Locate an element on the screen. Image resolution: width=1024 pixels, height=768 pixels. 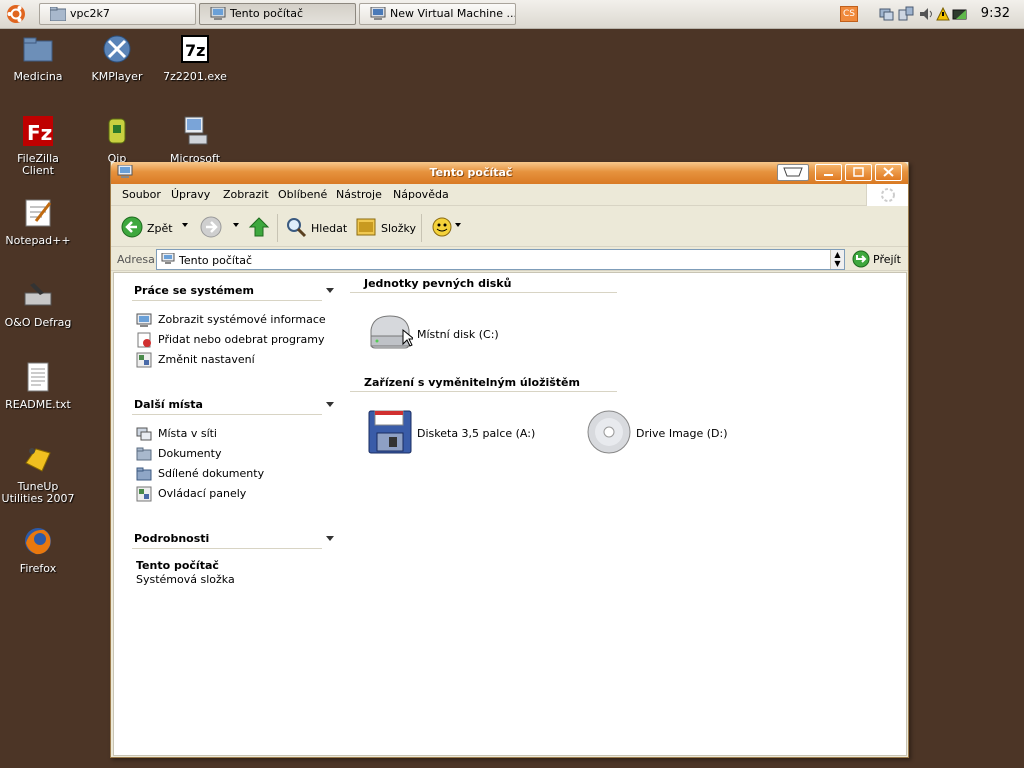
place-label: Sdílené dokumenty is located at coordinates (211, 473).